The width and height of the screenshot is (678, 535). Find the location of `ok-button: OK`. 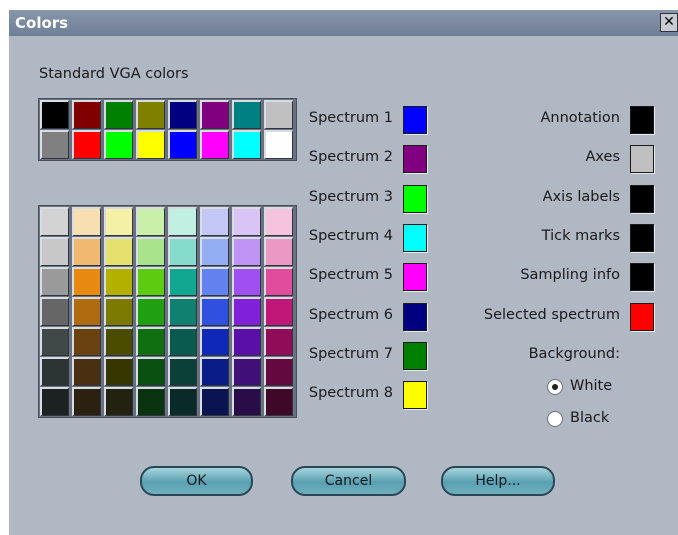

ok-button: OK is located at coordinates (196, 481).